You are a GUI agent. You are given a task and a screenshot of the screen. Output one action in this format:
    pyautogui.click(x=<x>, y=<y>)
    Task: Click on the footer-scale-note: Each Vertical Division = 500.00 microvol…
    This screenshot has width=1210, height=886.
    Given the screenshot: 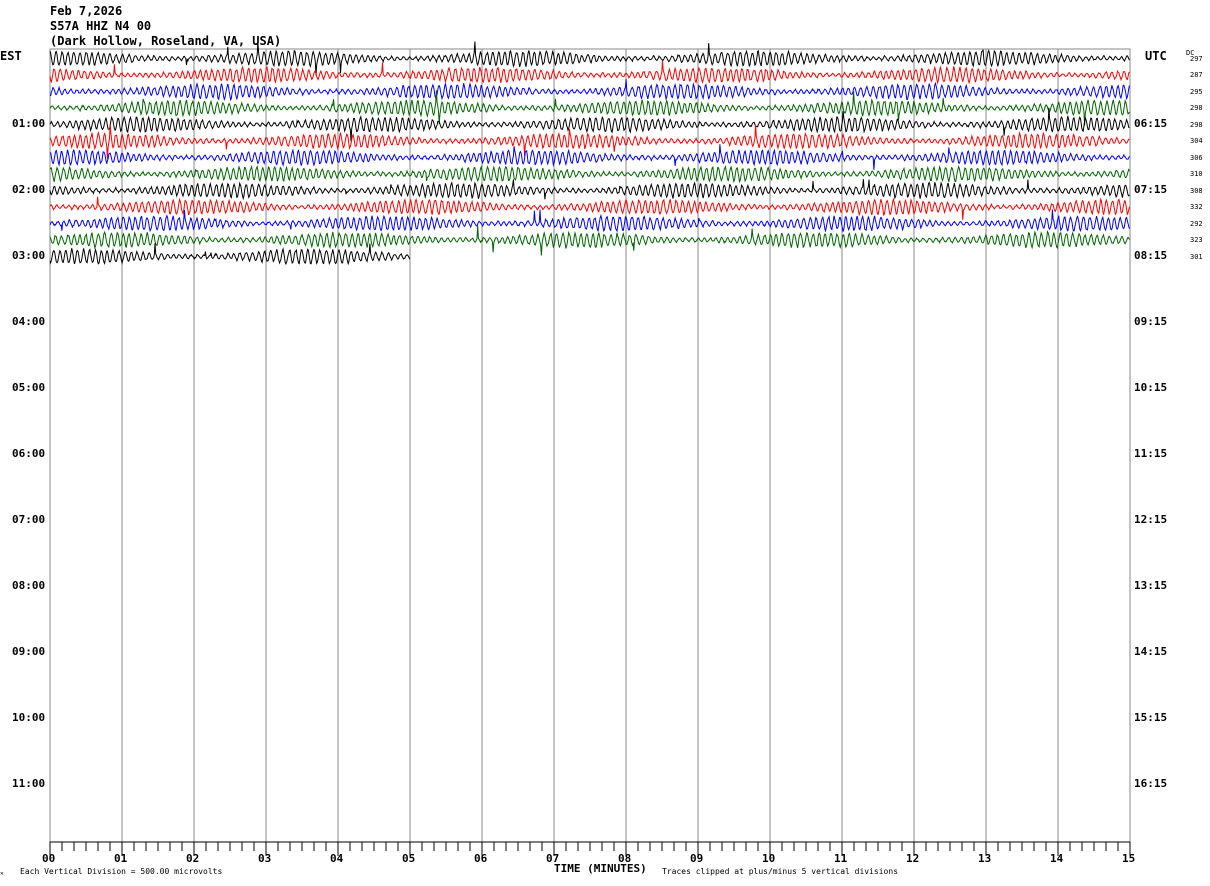 What is the action you would take?
    pyautogui.click(x=121, y=871)
    